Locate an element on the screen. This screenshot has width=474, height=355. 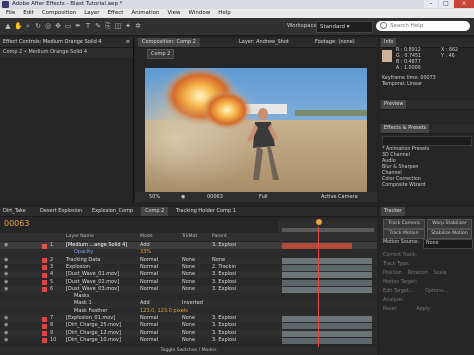
layer-row: ◉ 5 [Dust_Wave_02.mov] Normal None 3. Explosi is located at coordinates (188, 282).